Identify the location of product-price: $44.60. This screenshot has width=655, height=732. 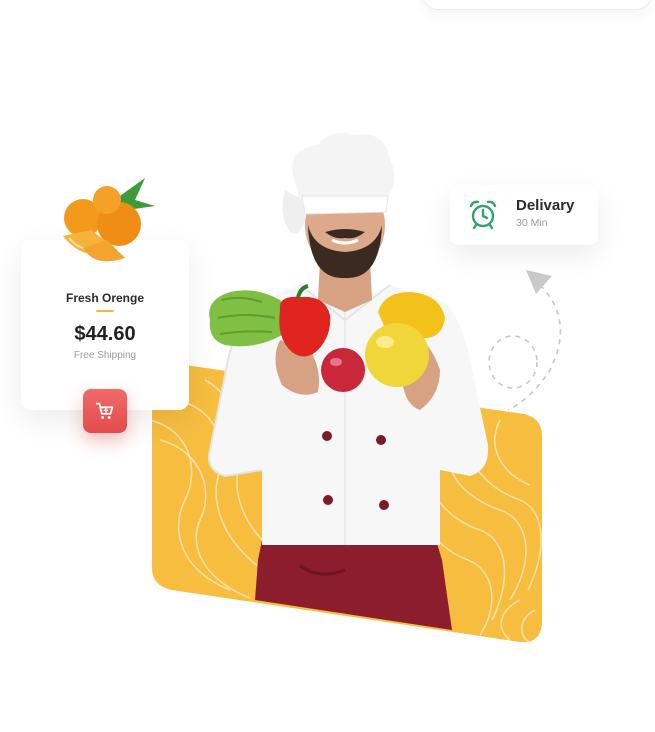
(105, 334).